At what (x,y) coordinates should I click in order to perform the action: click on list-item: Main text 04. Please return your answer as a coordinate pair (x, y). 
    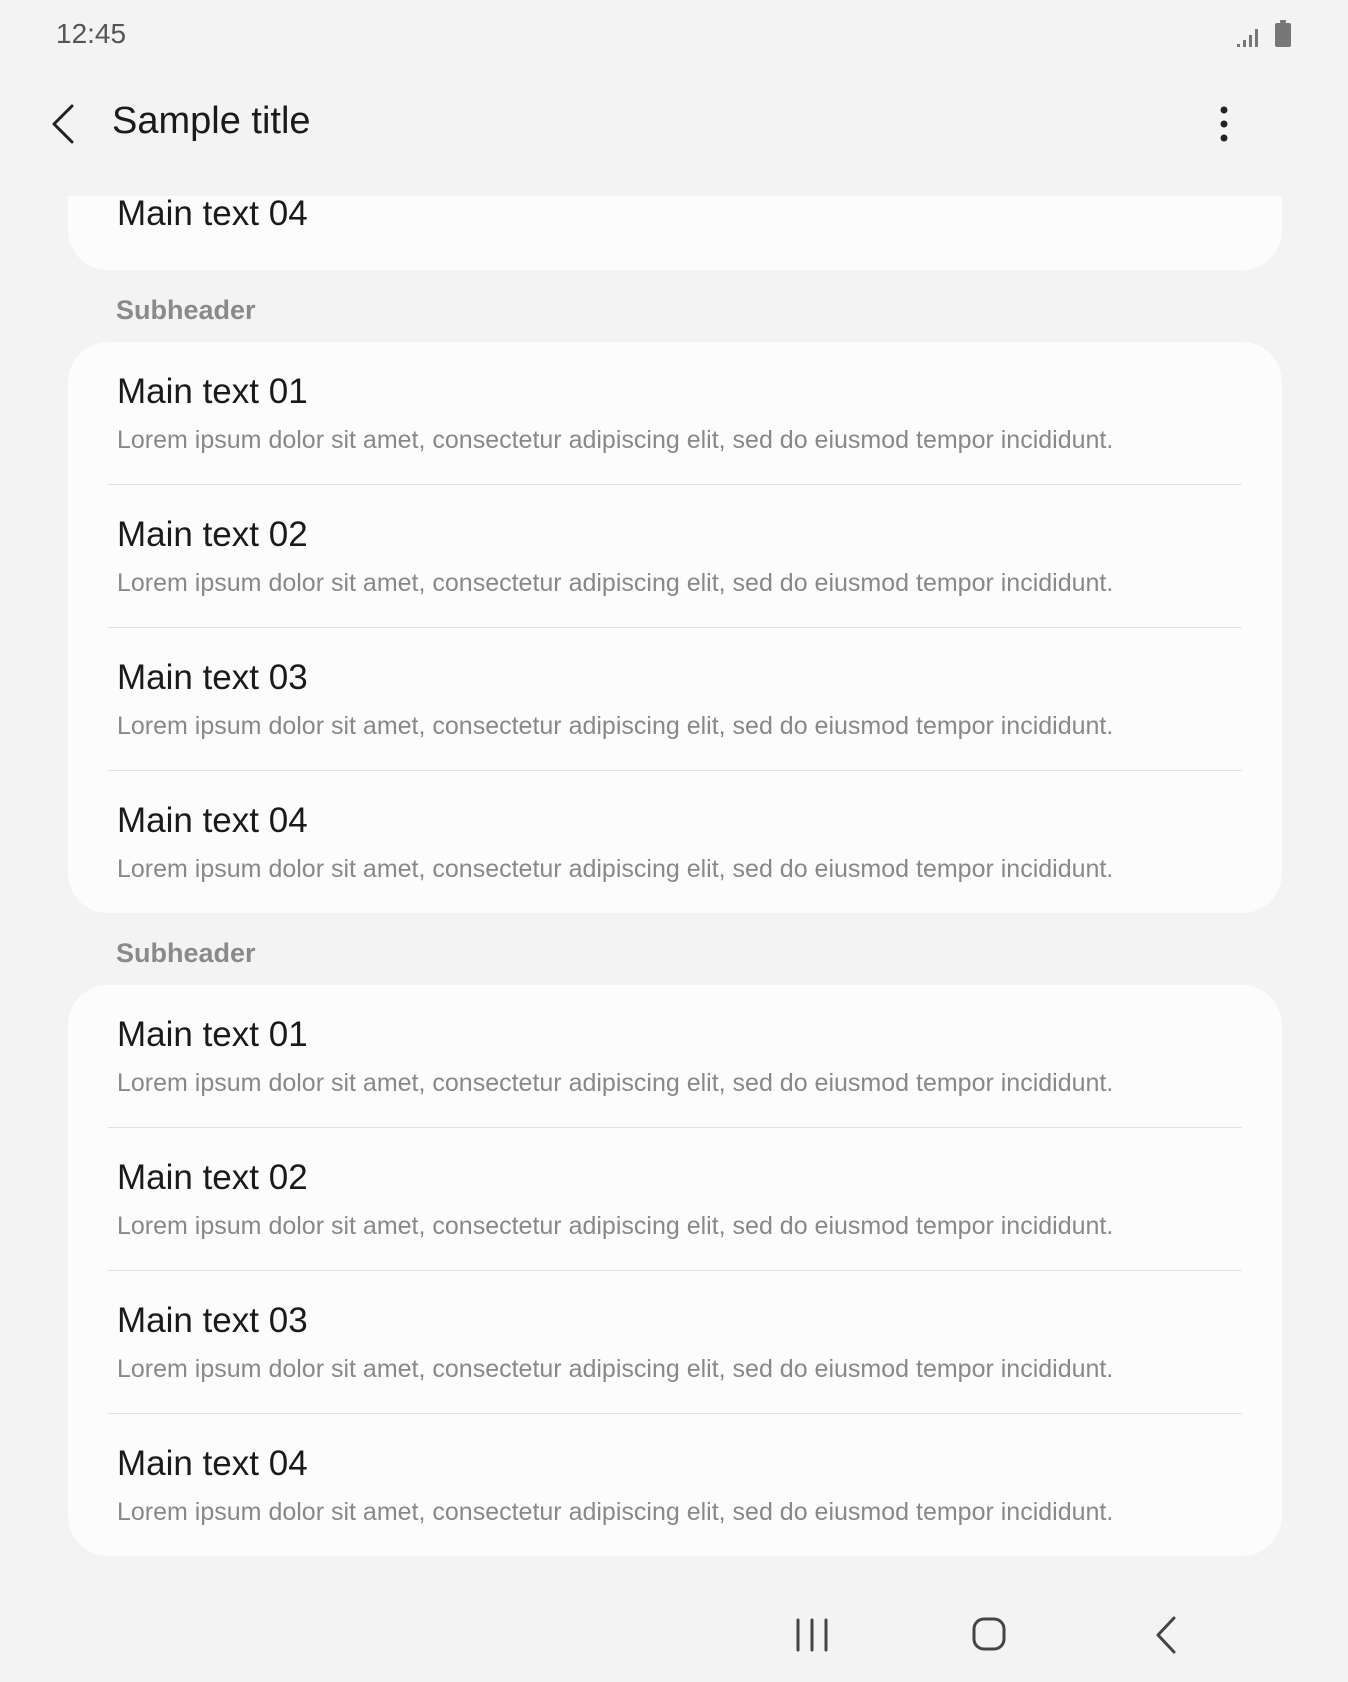
    Looking at the image, I should click on (675, 214).